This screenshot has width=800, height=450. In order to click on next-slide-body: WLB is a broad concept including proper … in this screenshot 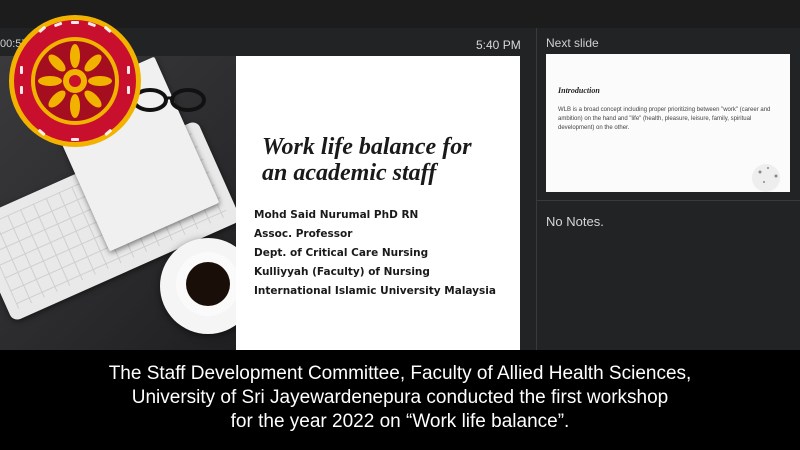, I will do `click(664, 119)`.